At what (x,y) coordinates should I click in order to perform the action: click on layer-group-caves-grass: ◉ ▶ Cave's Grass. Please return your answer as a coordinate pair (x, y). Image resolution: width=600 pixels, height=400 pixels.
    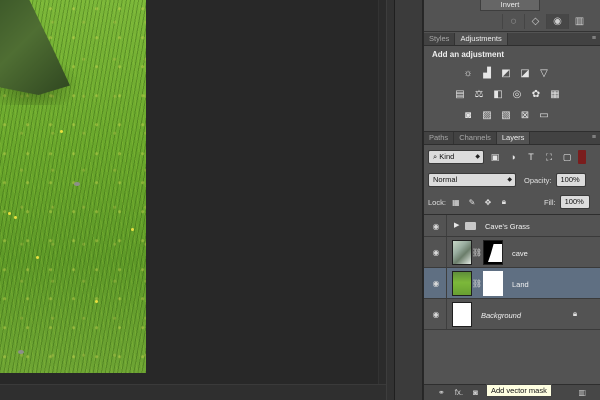
    Looking at the image, I should click on (512, 226).